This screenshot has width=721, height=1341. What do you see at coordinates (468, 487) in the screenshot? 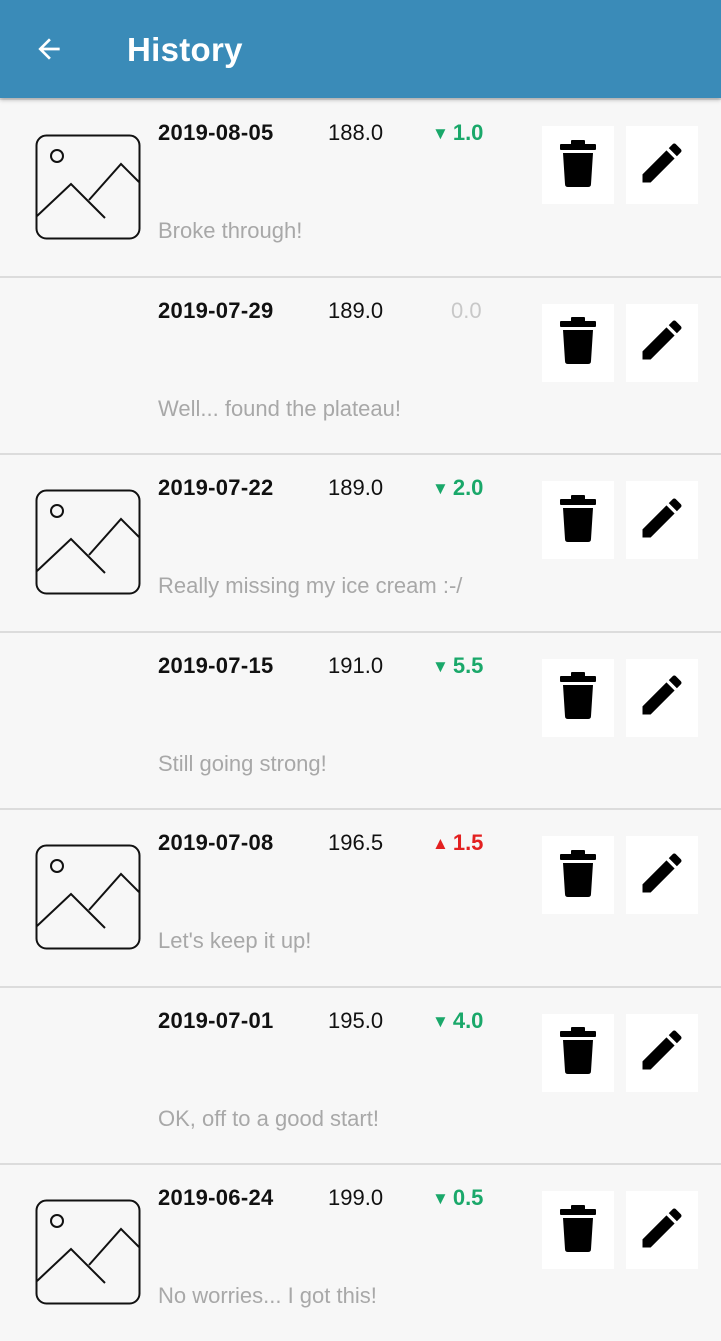
I see `change-value: 2.0` at bounding box center [468, 487].